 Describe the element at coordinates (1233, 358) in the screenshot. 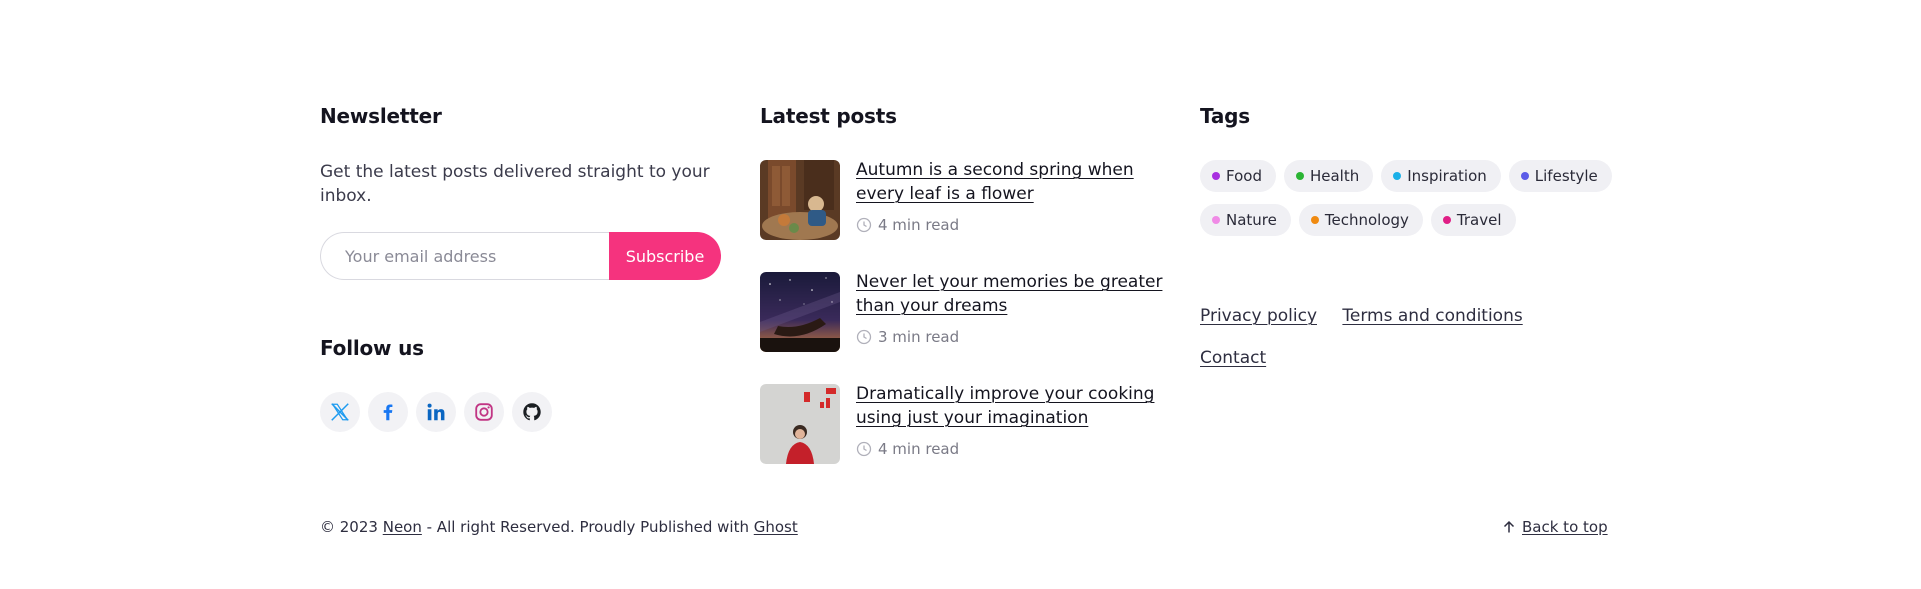

I see `contact-link: Contact` at that location.